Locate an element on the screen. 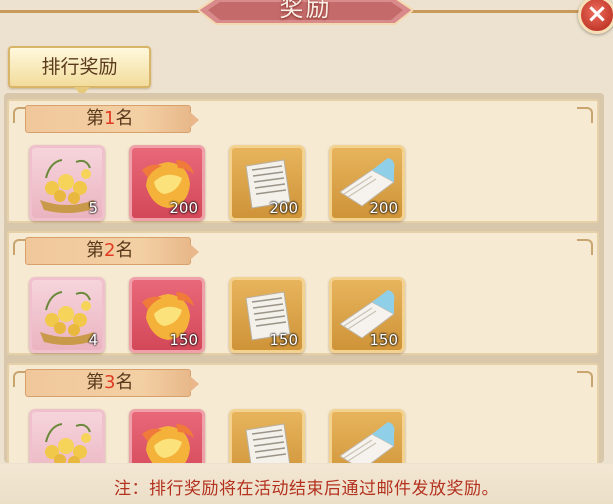  title-bar-right-line is located at coordinates (494, 11).